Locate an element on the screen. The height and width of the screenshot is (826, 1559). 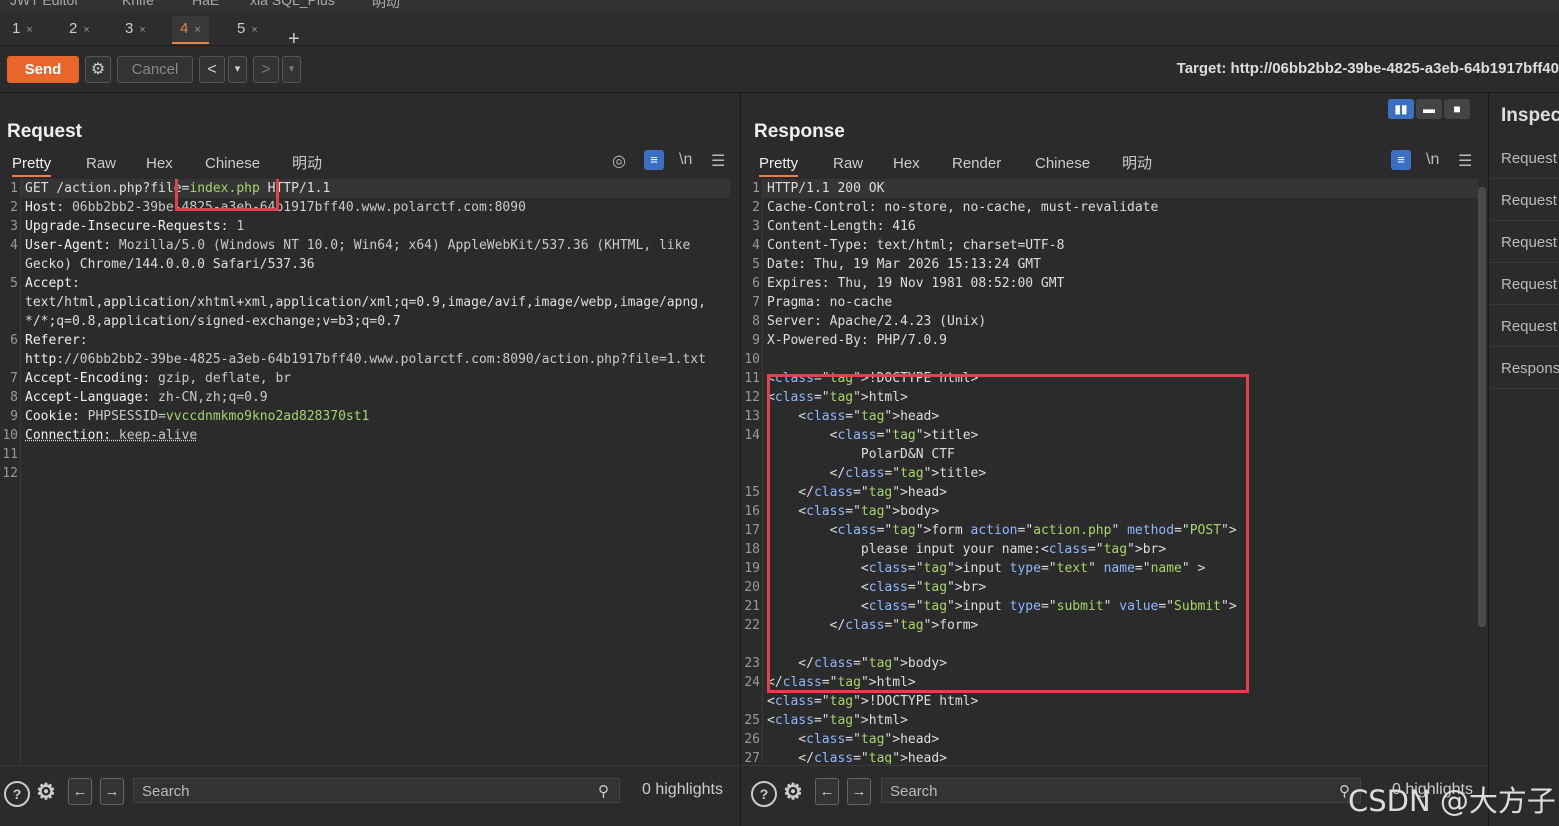
code-line: Pragma: no-cache is located at coordinates (829, 302).